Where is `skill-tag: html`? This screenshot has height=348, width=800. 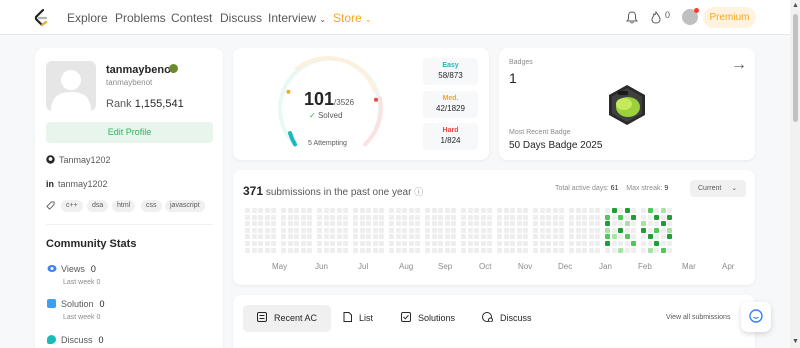 skill-tag: html is located at coordinates (124, 206).